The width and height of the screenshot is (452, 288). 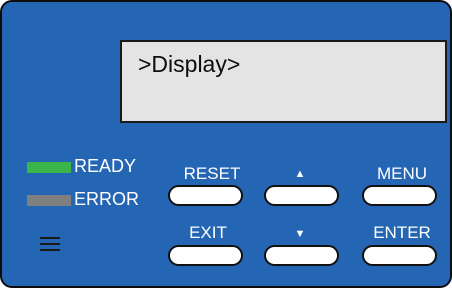 I want to click on up-arrow-icon: ▲, so click(x=300, y=174).